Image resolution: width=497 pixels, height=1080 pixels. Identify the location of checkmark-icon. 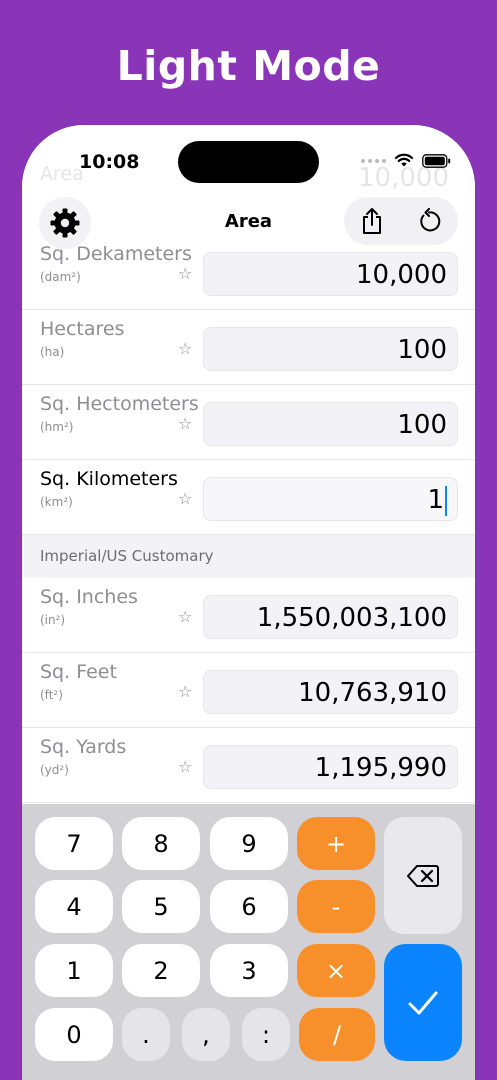
(423, 1002).